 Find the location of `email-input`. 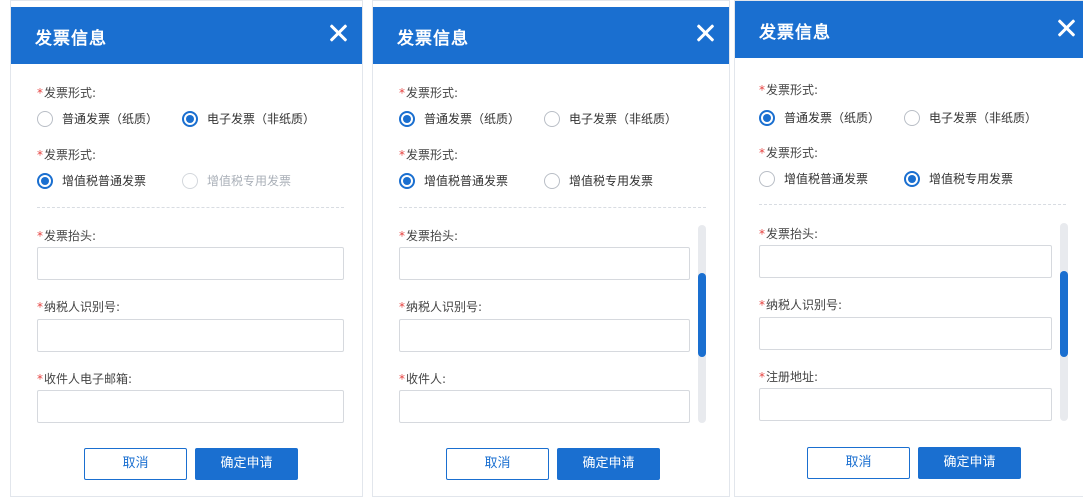

email-input is located at coordinates (190, 406).